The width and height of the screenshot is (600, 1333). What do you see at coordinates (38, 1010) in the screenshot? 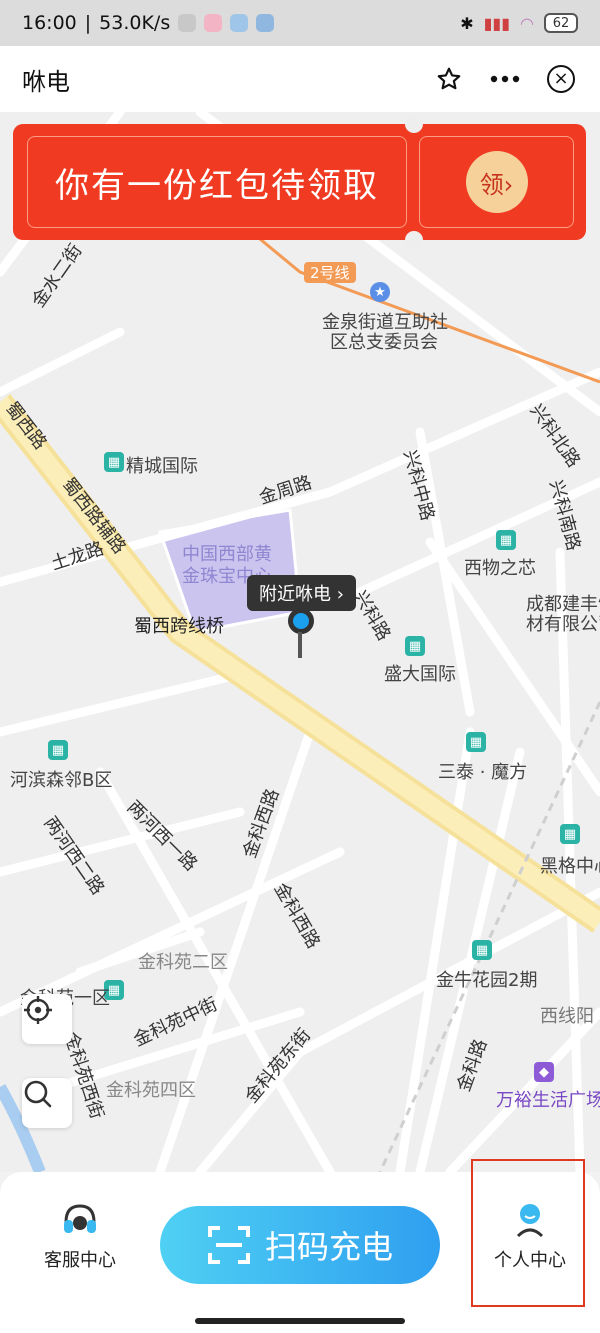
I see `locate-icon` at bounding box center [38, 1010].